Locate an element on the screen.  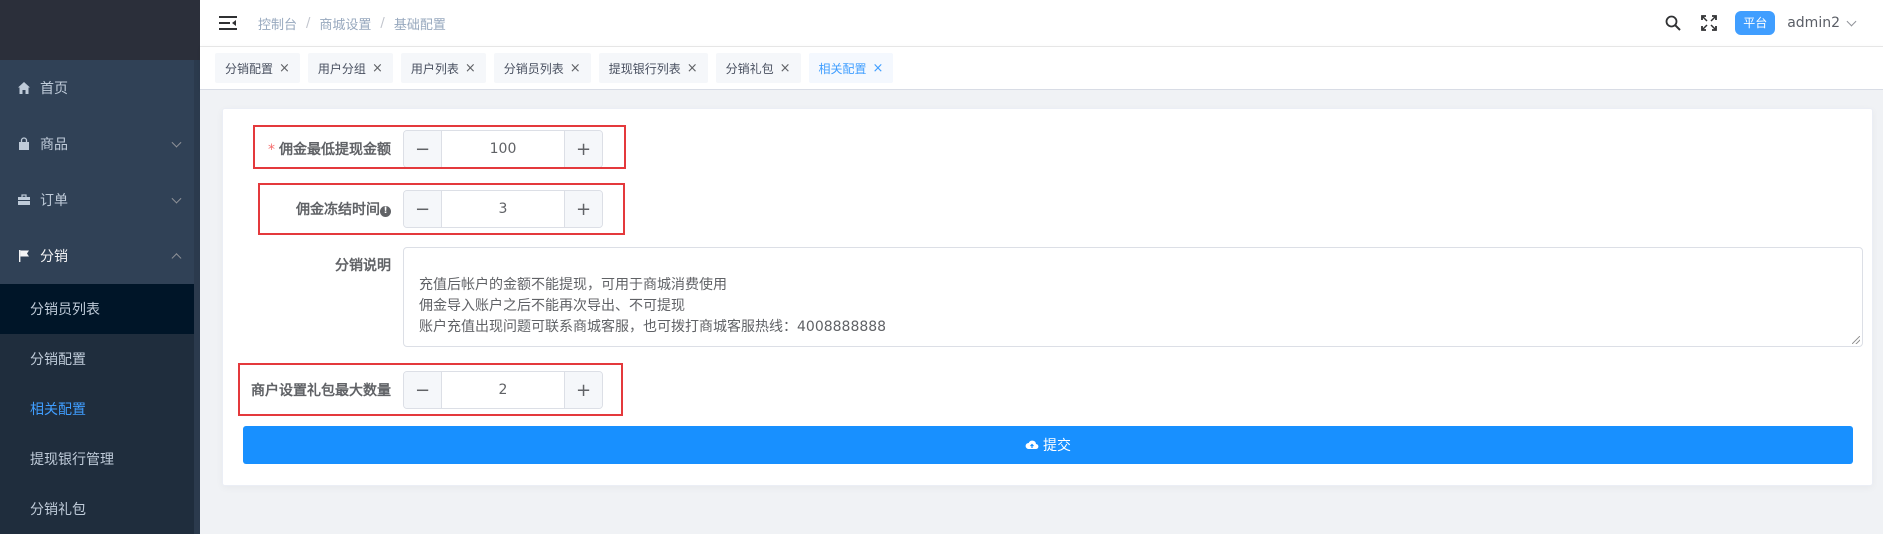
sidebar-subitem-label: 相关配置 is located at coordinates (58, 410).